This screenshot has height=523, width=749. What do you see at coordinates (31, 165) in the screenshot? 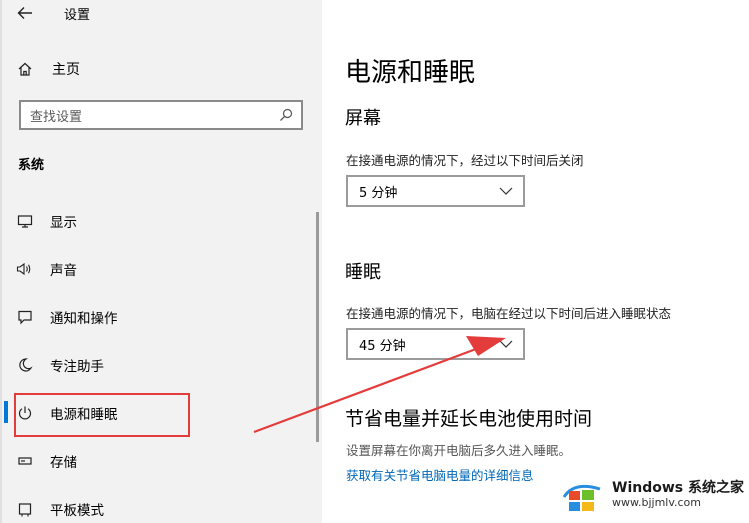
I see `section-title-system: 系统` at bounding box center [31, 165].